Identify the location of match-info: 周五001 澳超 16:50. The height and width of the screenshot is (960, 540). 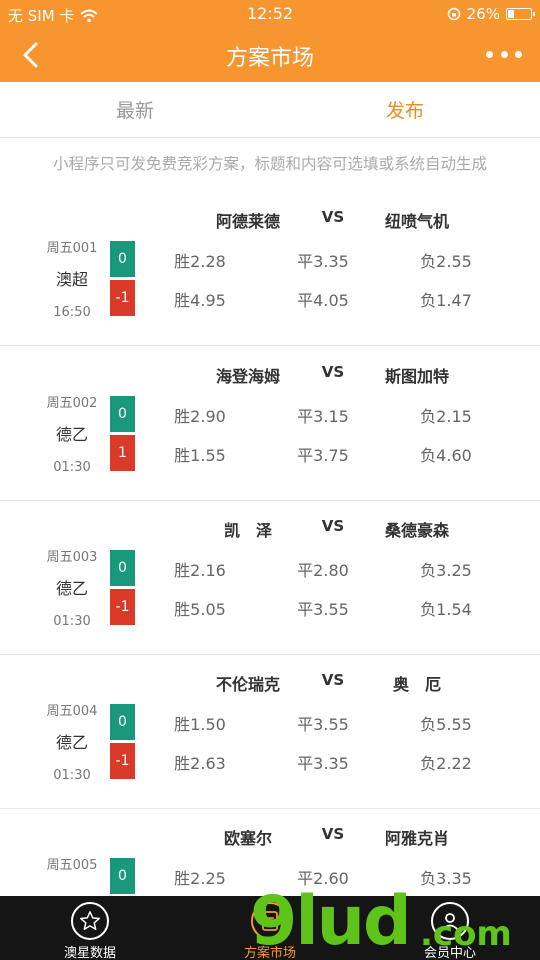
(72, 281).